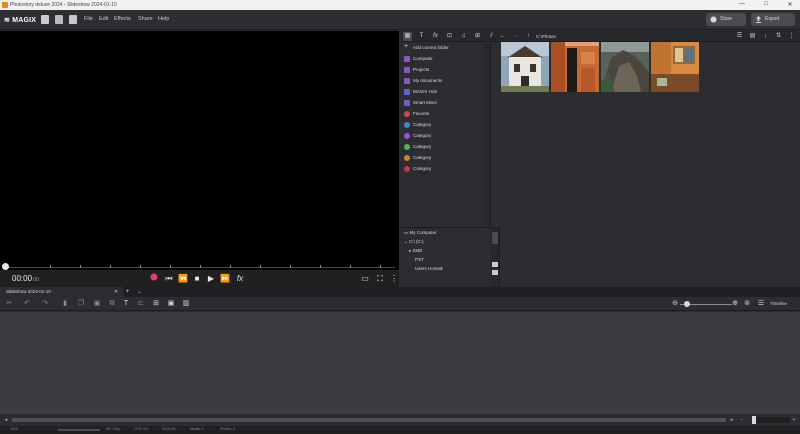 Image resolution: width=800 pixels, height=434 pixels. What do you see at coordinates (127, 292) in the screenshot?
I see `add-tab-button: +` at bounding box center [127, 292].